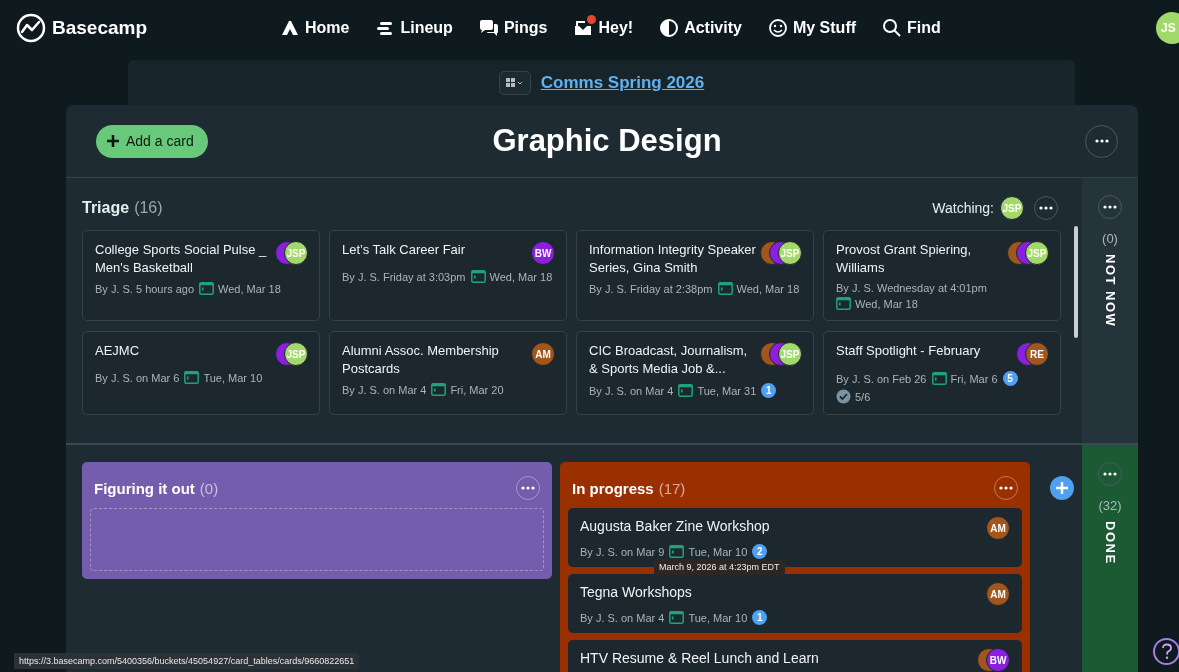 The image size is (1179, 672). Describe the element at coordinates (672, 488) in the screenshot. I see `card-count: (17)` at that location.